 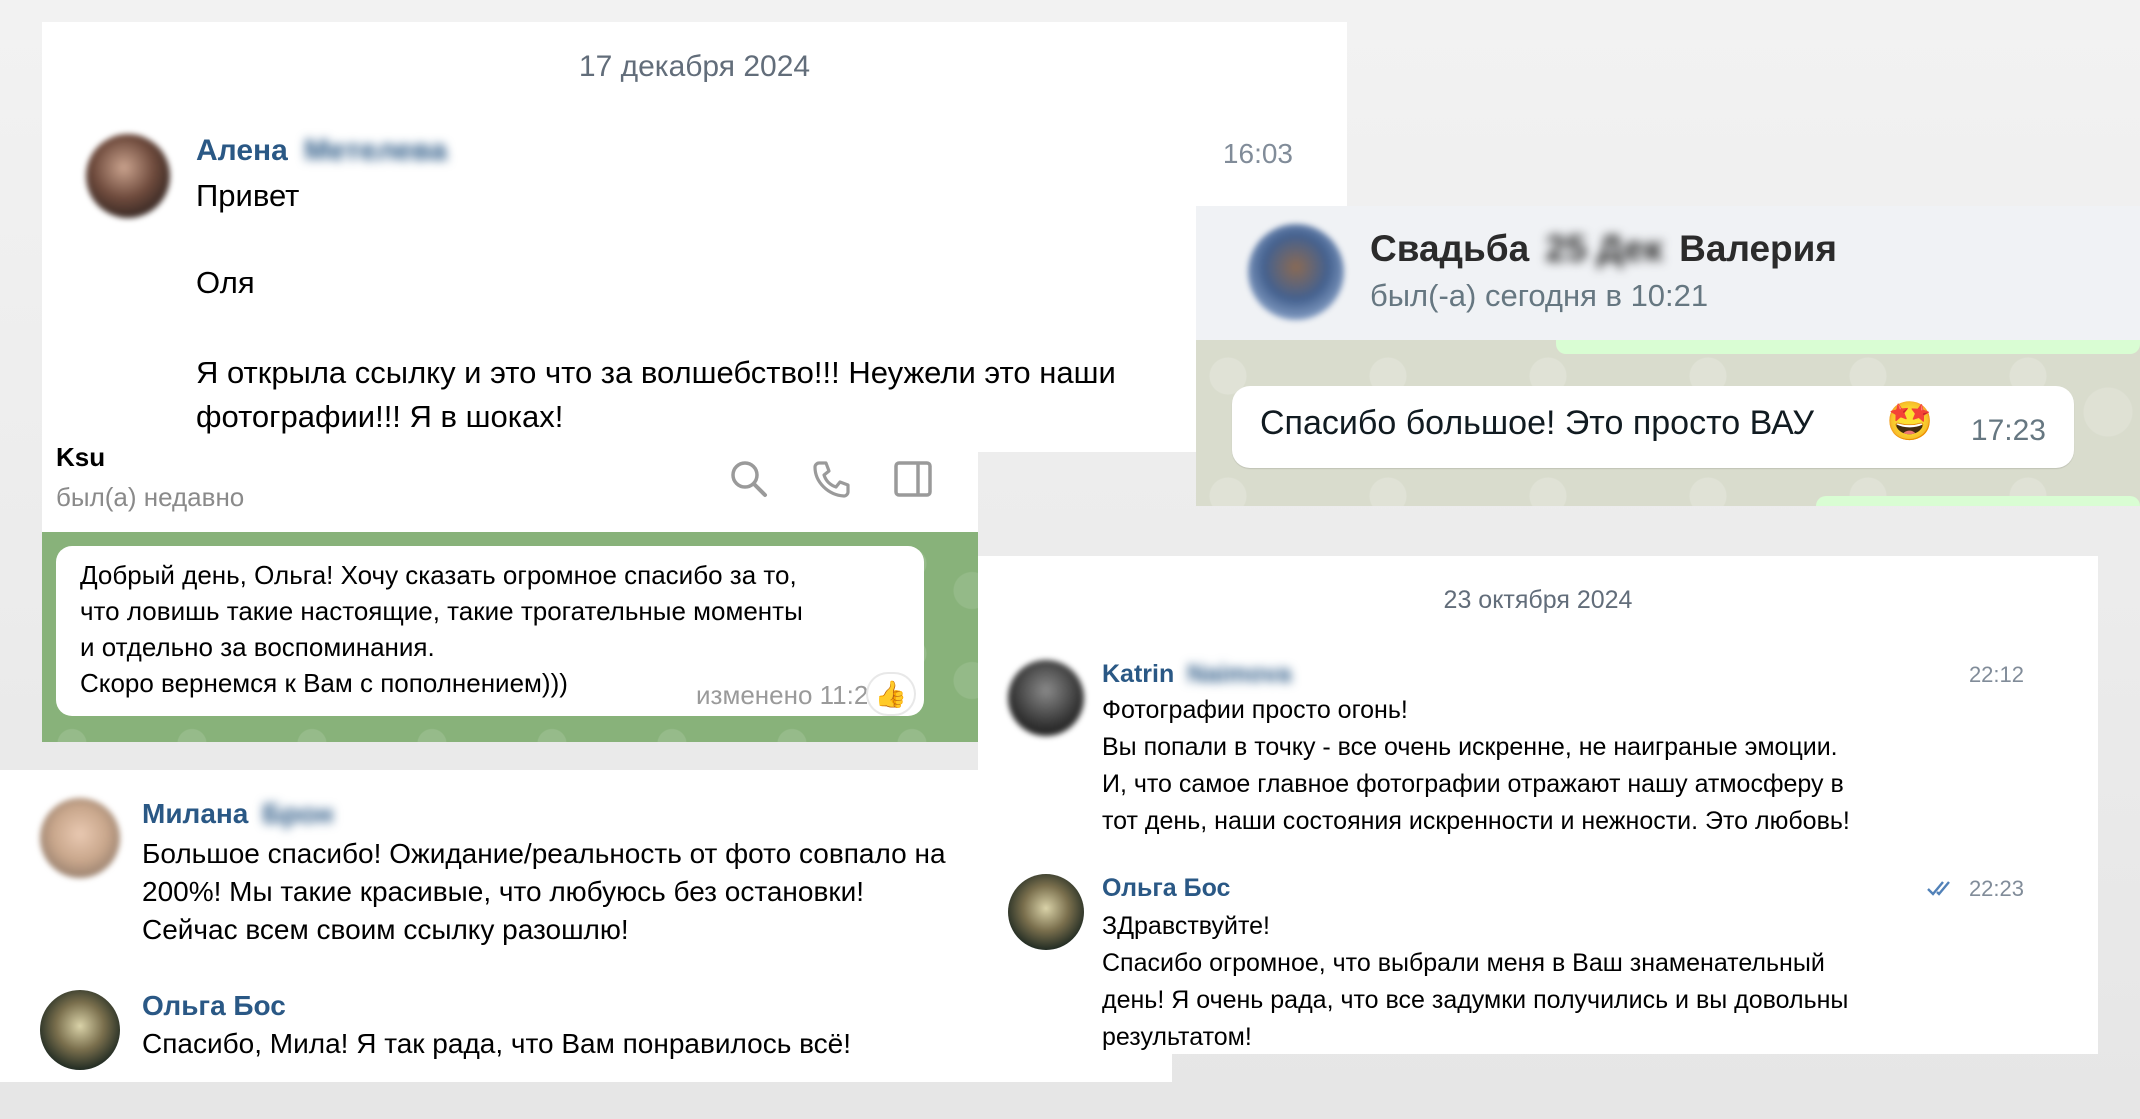 What do you see at coordinates (385, 929) in the screenshot?
I see `message-line: Сейчас всем своим ссылку разошлю!` at bounding box center [385, 929].